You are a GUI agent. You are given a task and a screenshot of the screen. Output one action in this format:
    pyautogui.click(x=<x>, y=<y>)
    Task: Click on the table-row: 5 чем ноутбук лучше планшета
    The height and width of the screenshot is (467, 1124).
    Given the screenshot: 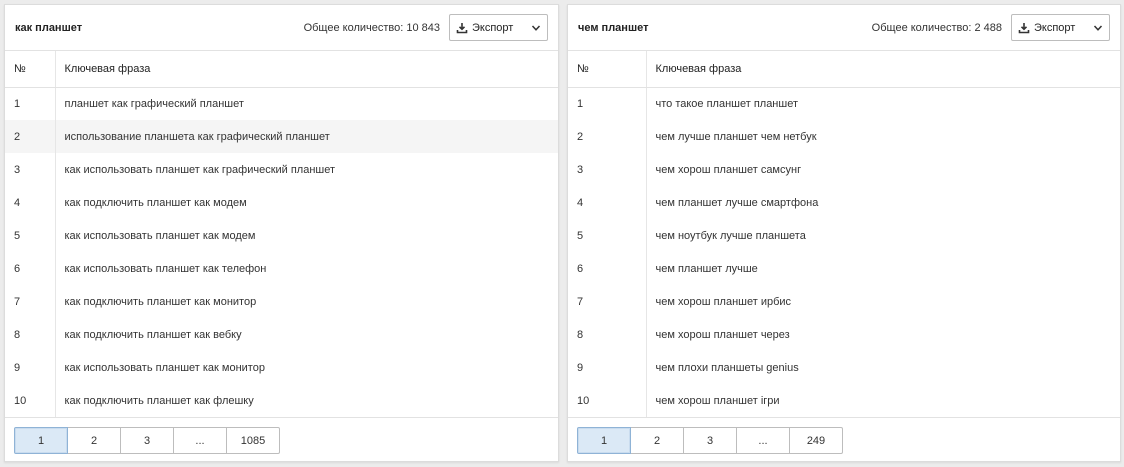 What is the action you would take?
    pyautogui.click(x=844, y=235)
    